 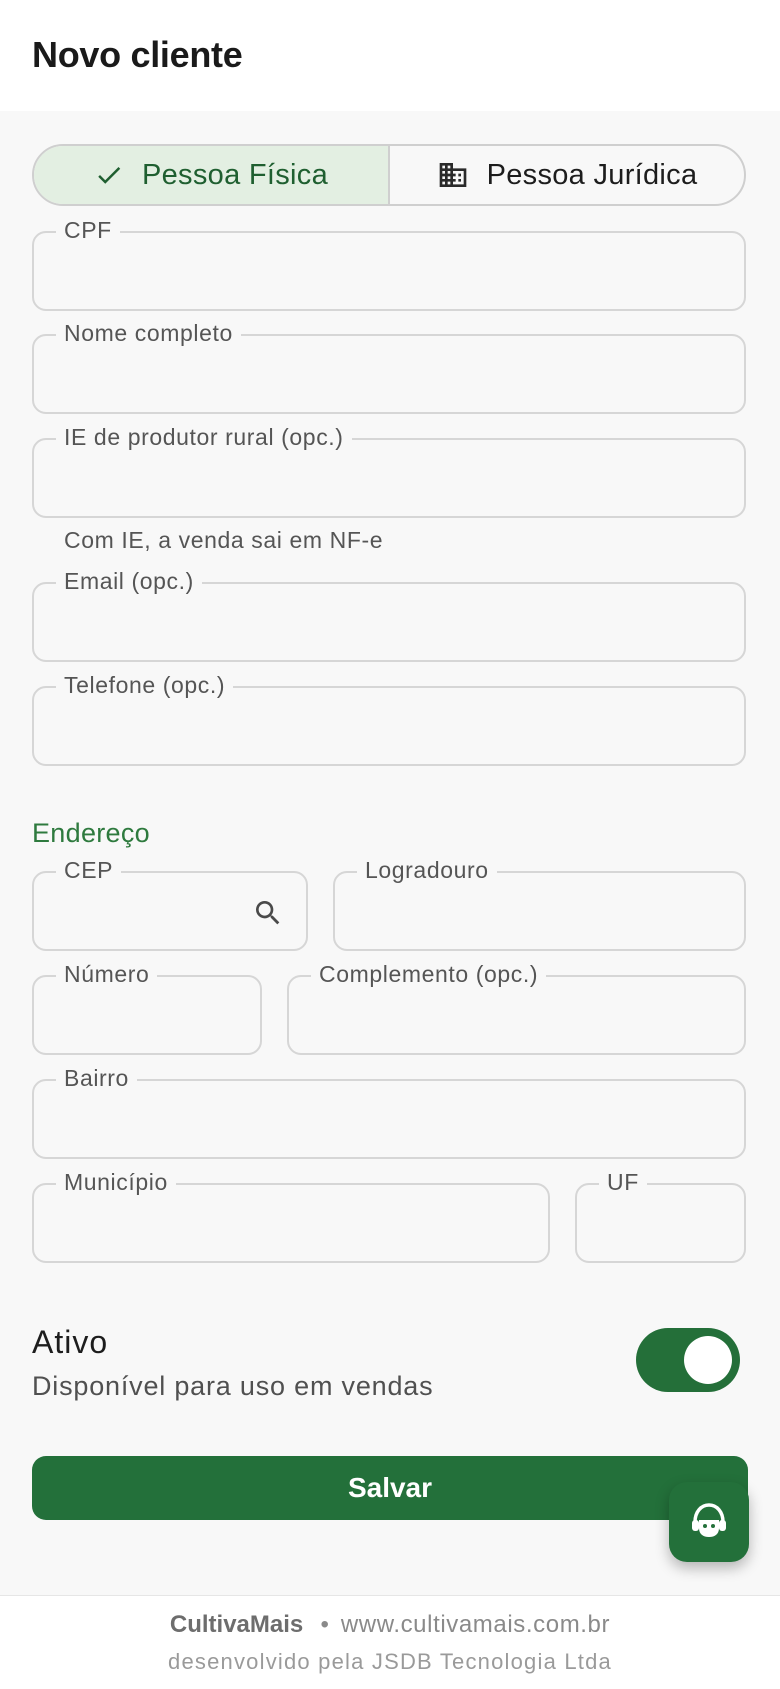 I want to click on footer-developer: desenvolvido pela JSDB Tecnologia Ltda, so click(x=390, y=1661).